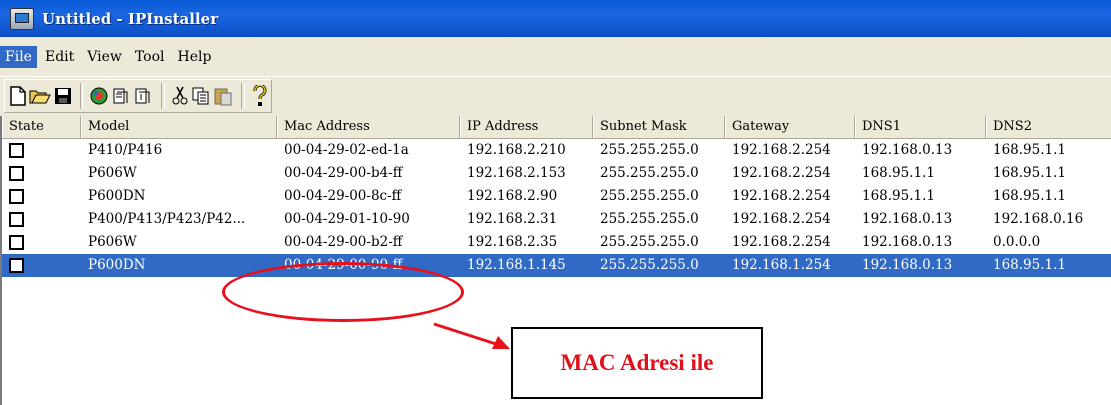 Image resolution: width=1111 pixels, height=405 pixels. I want to click on cell-ip: 192.168.1.145, so click(516, 265).